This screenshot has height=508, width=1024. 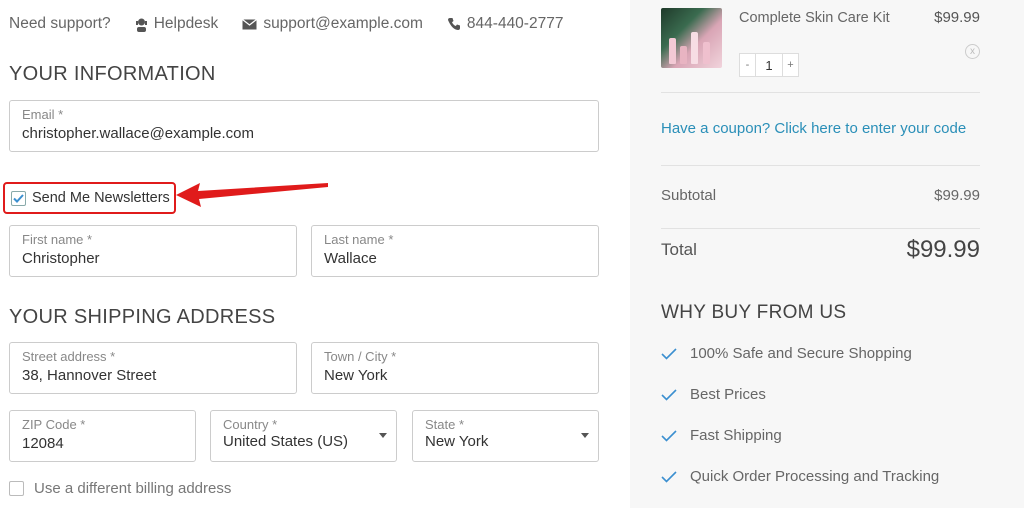 I want to click on total-value: $99.99, so click(x=943, y=249).